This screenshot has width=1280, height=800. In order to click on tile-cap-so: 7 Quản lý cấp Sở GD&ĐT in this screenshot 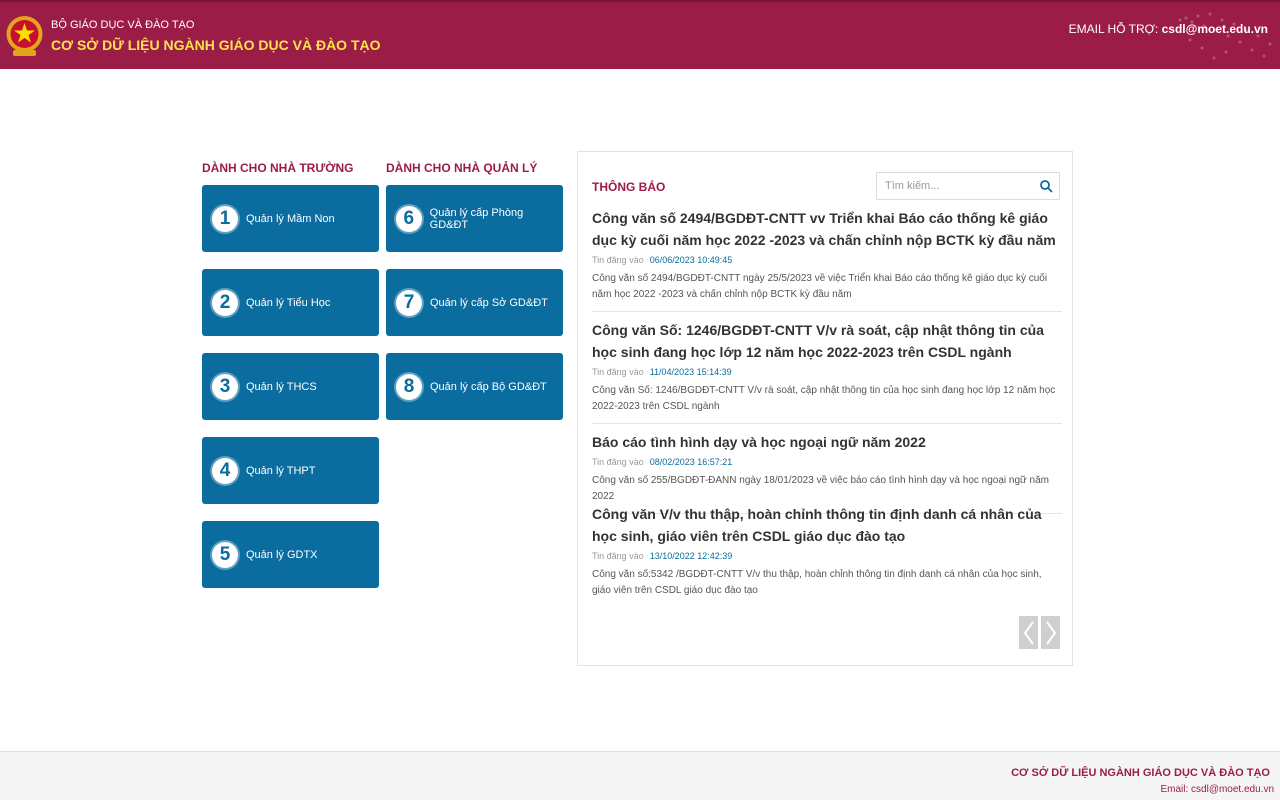, I will do `click(474, 302)`.